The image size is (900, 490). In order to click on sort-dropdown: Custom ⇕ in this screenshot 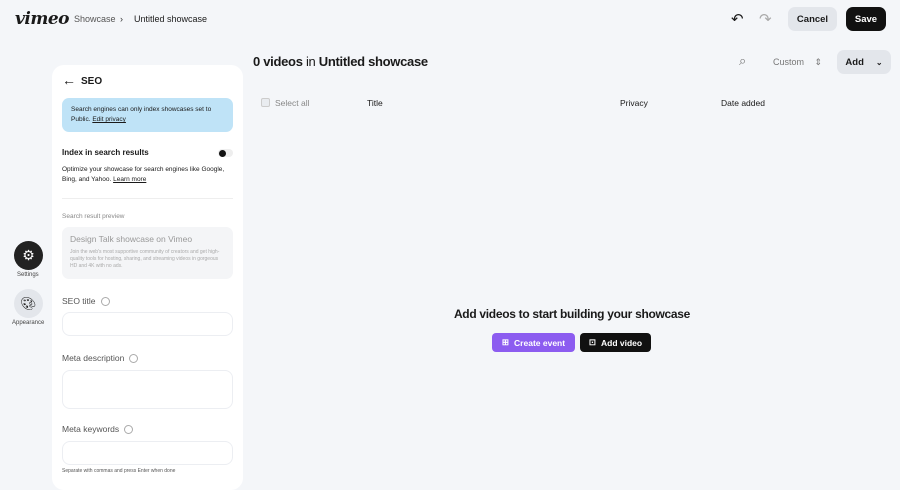, I will do `click(797, 62)`.